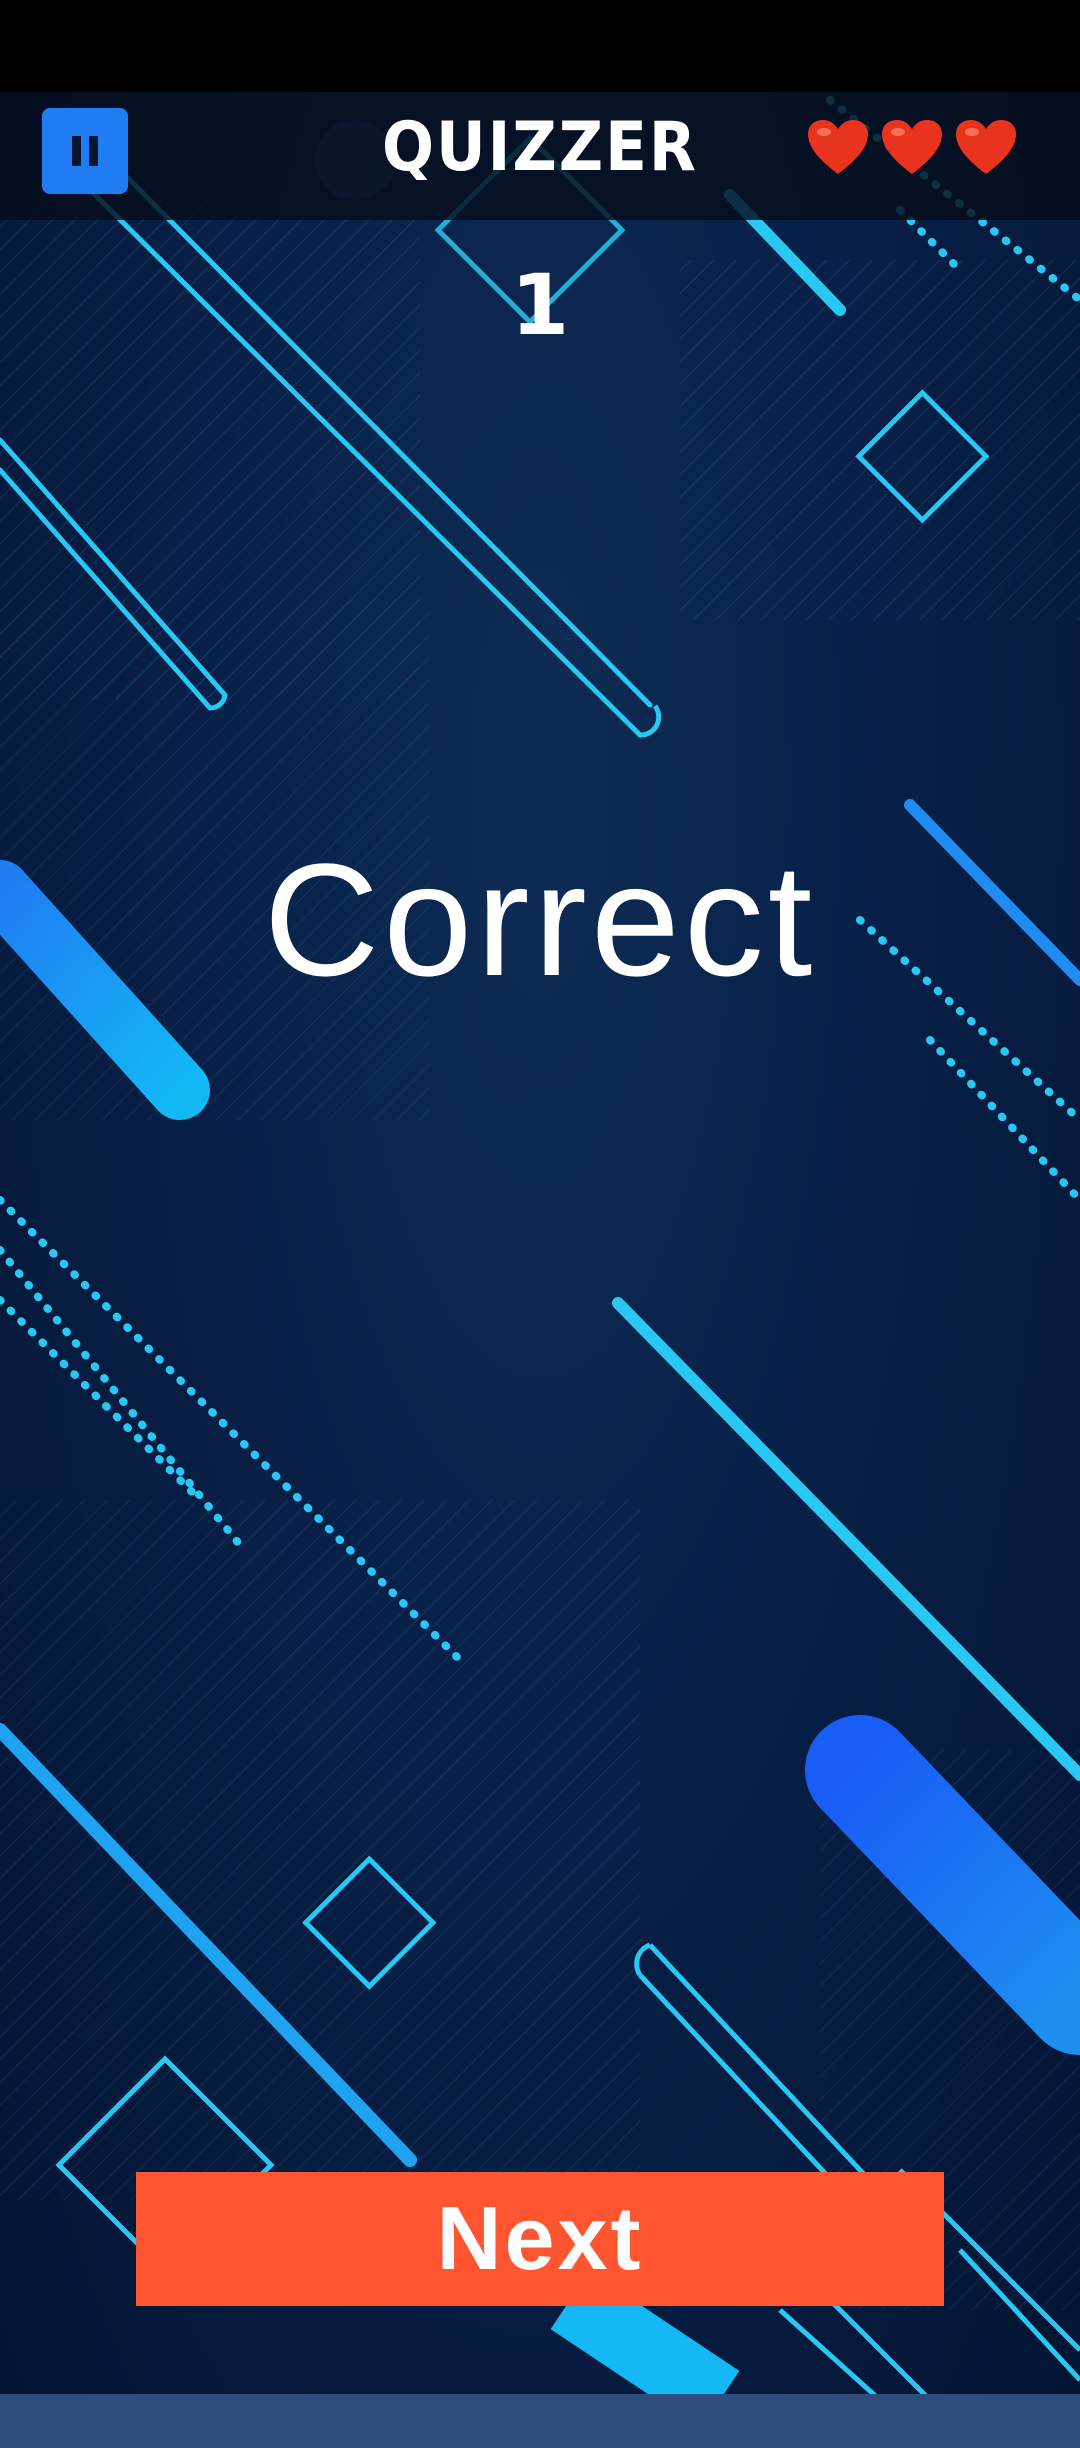 The width and height of the screenshot is (1080, 2448). I want to click on navigation-bar, so click(540, 2421).